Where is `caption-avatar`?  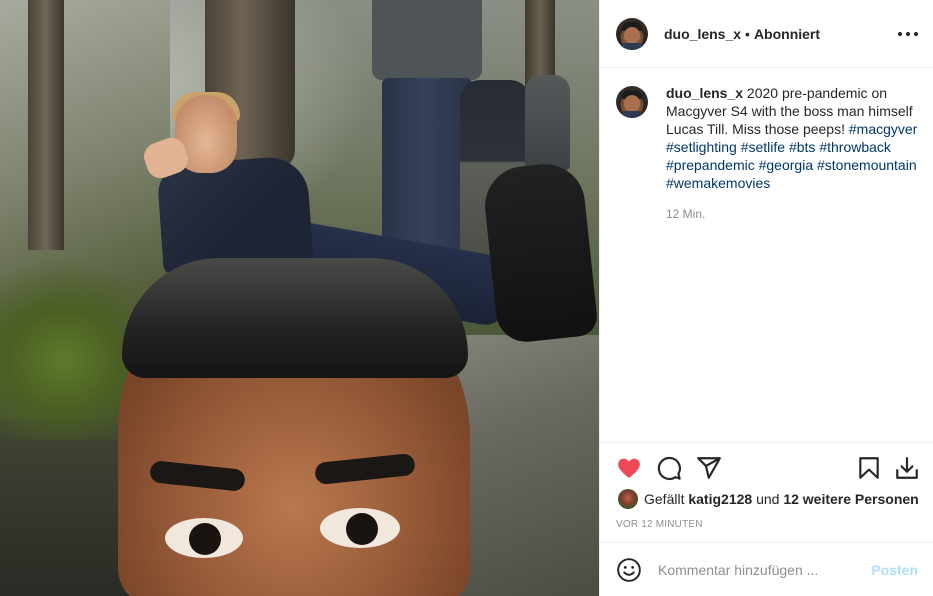
caption-avatar is located at coordinates (632, 102).